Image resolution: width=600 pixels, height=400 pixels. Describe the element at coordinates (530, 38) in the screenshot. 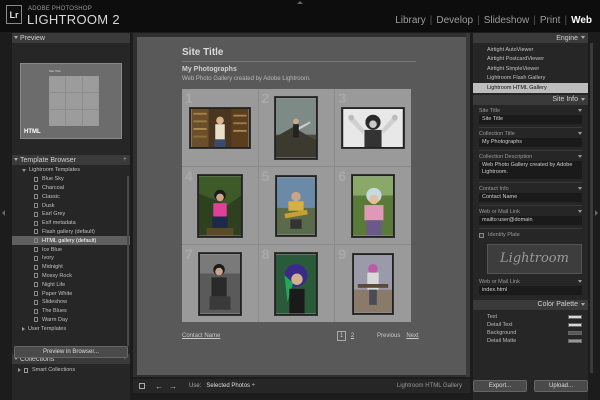

I see `engine-panel-header: Engine` at that location.